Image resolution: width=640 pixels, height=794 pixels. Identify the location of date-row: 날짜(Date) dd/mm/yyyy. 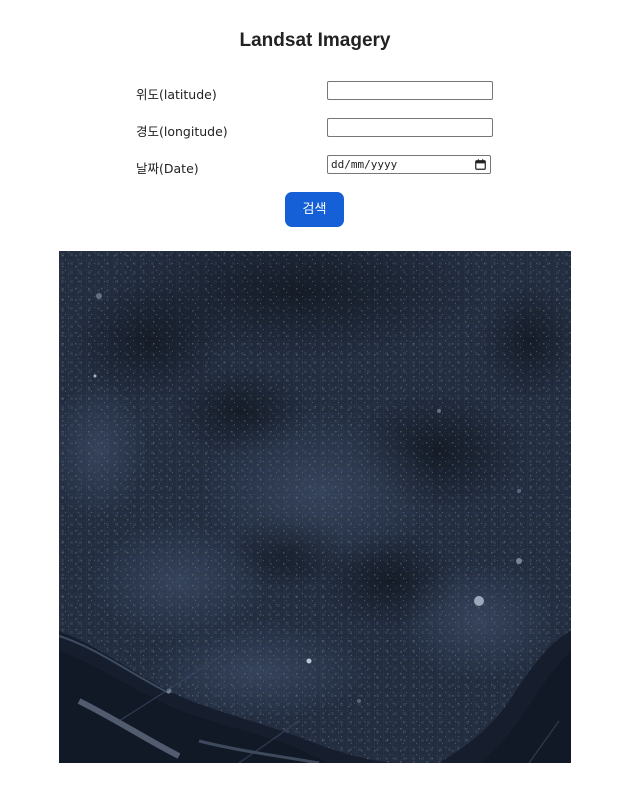
(316, 166).